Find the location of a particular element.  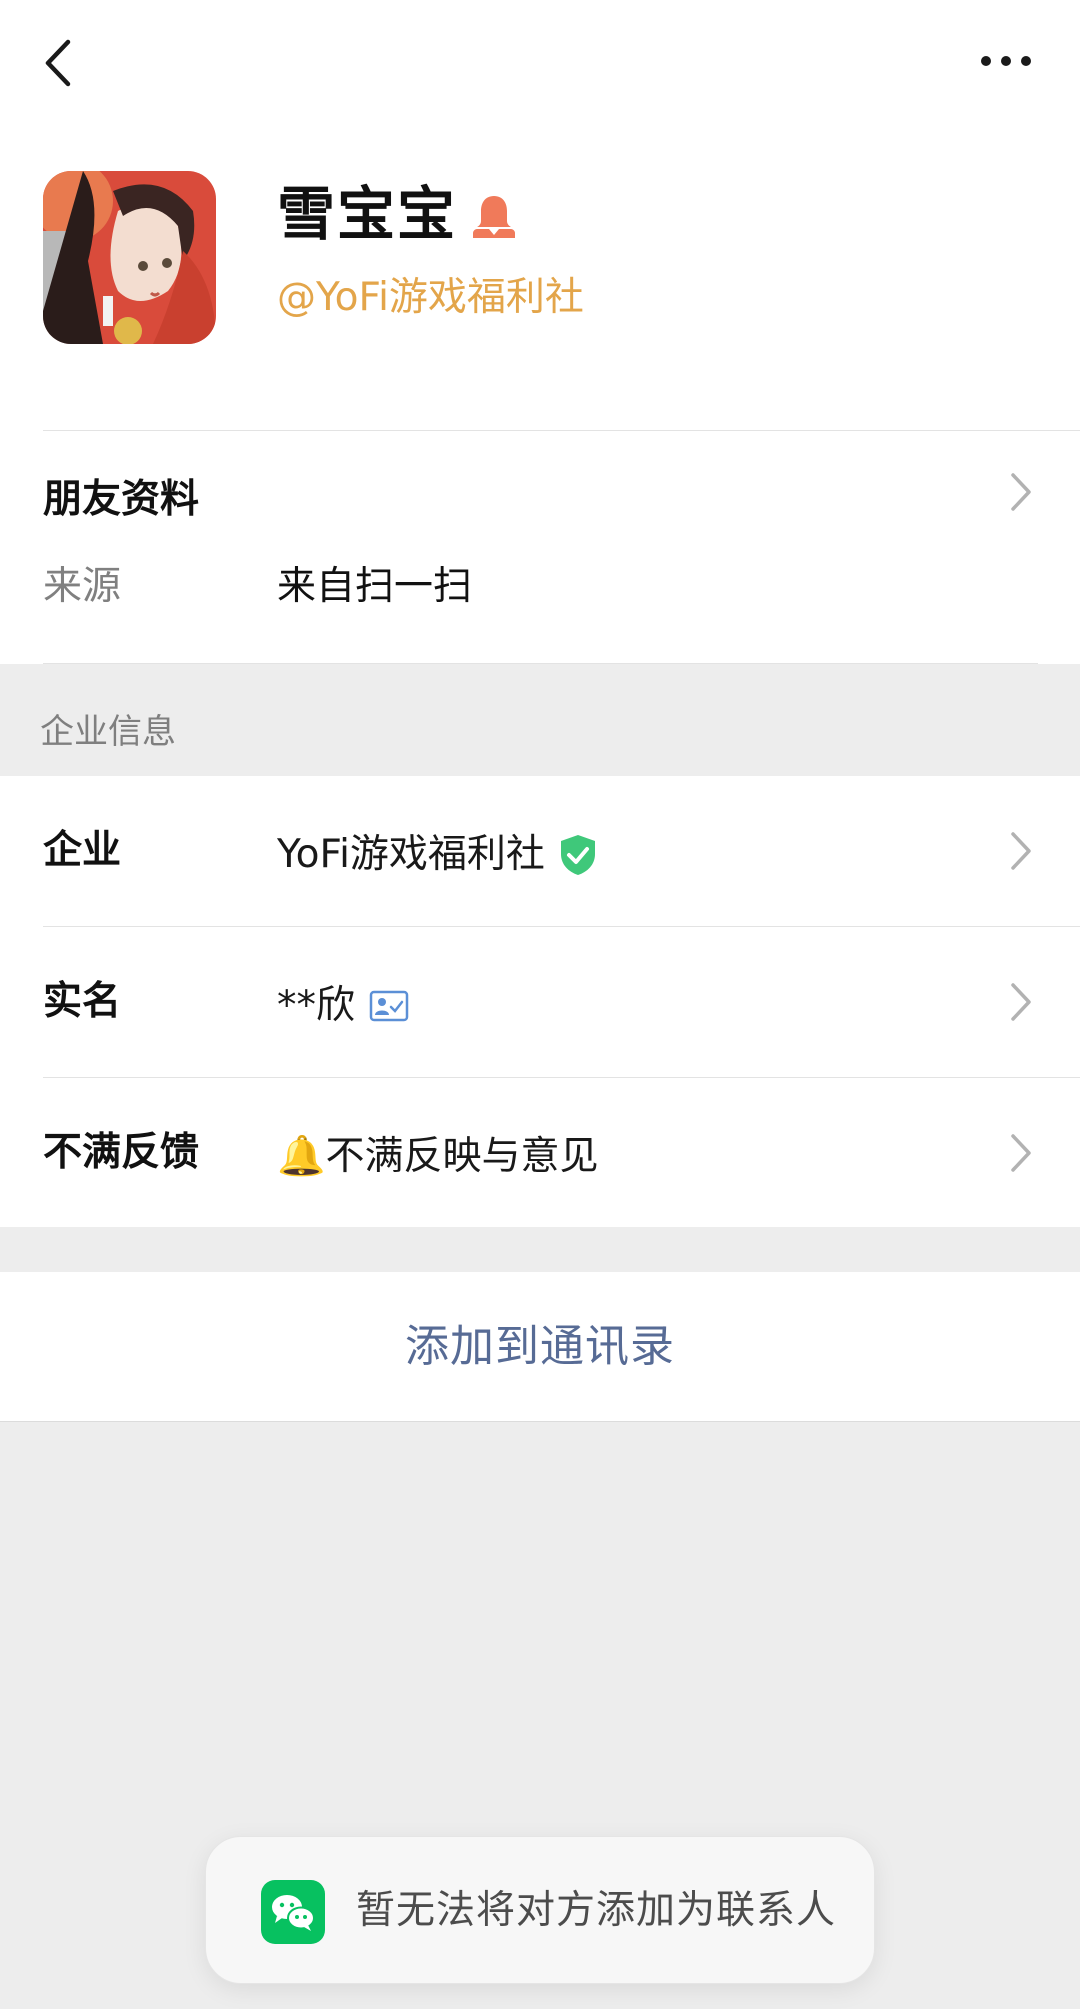

back-button is located at coordinates (62, 62).